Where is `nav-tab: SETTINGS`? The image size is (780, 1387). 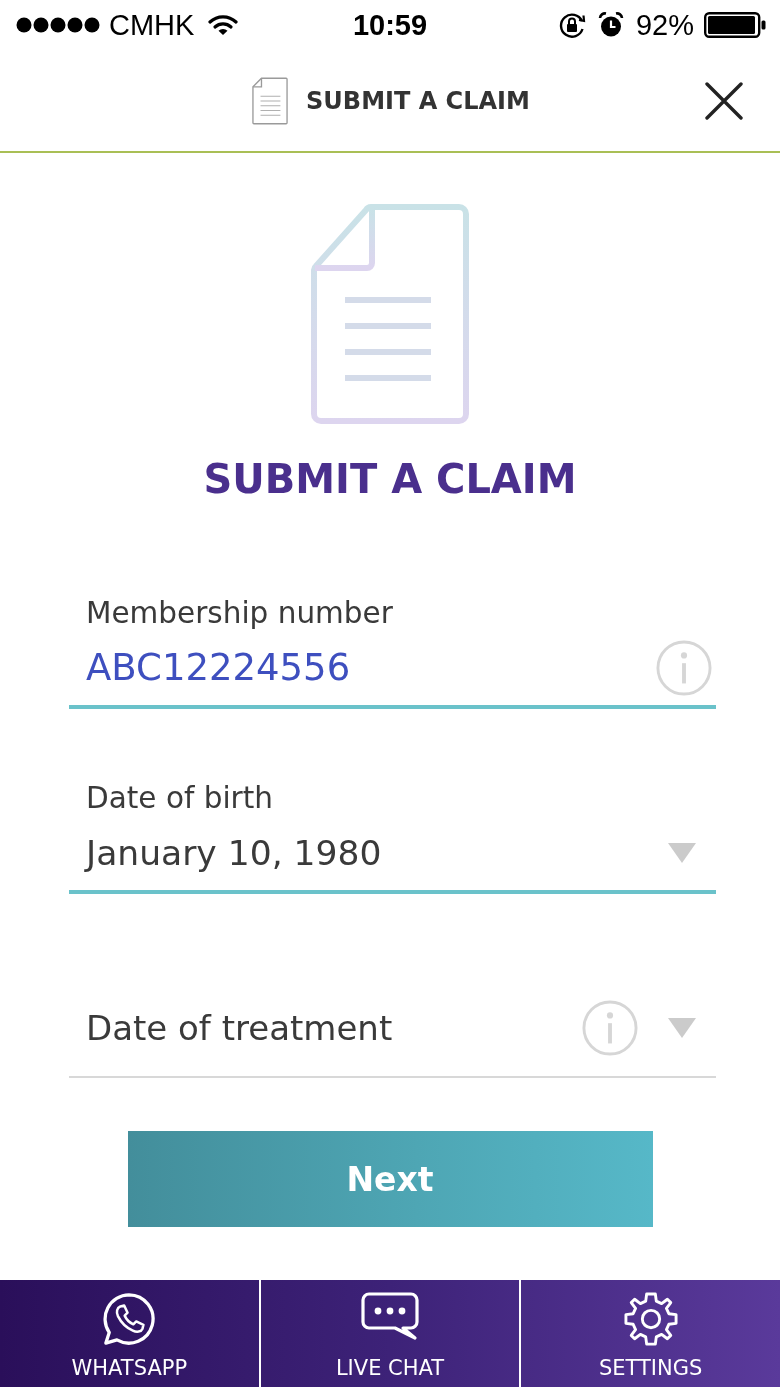 nav-tab: SETTINGS is located at coordinates (649, 1333).